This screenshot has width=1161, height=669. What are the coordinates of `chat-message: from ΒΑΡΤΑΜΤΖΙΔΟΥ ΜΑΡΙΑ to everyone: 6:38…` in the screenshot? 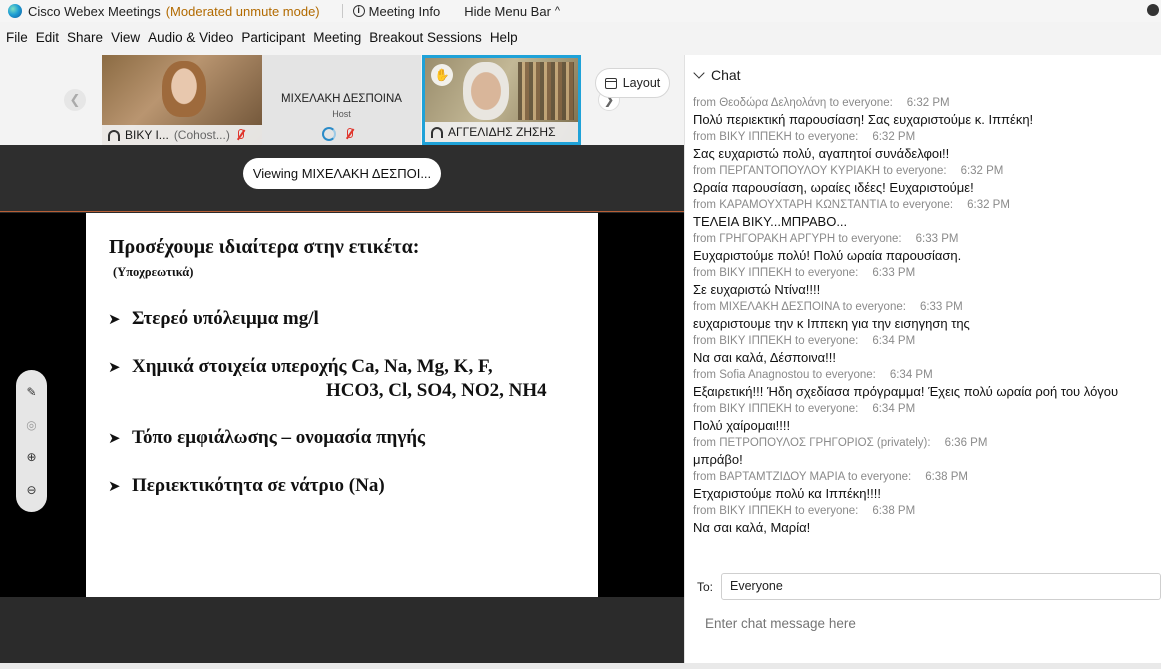 It's located at (927, 486).